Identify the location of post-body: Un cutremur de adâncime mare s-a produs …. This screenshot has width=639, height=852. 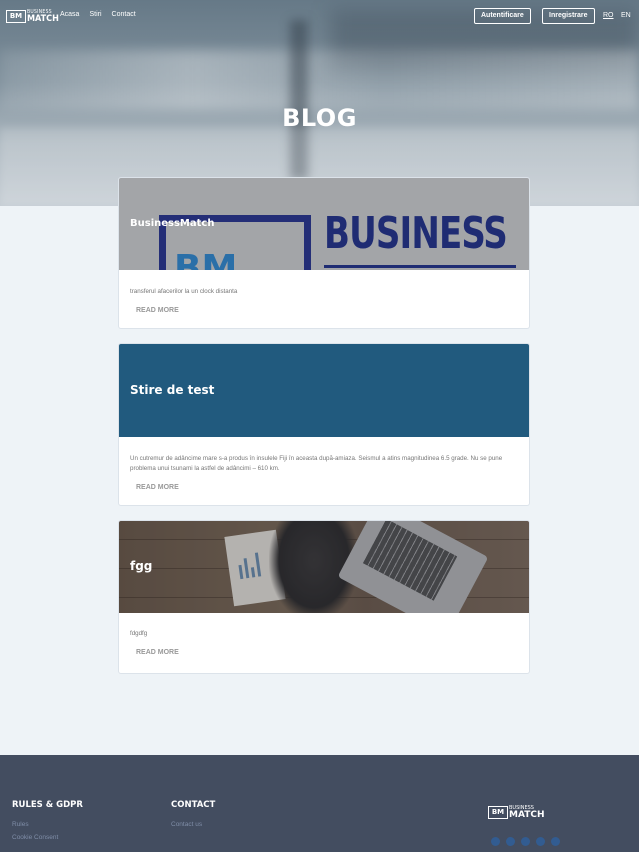
(324, 473).